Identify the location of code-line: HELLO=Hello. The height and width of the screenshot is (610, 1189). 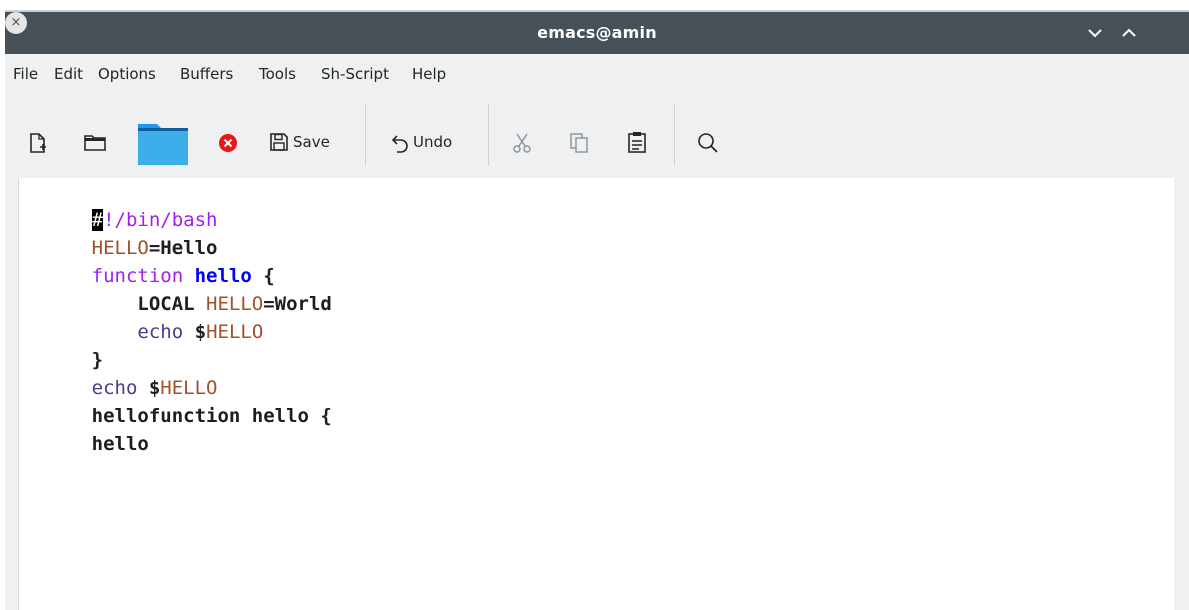
(120, 232).